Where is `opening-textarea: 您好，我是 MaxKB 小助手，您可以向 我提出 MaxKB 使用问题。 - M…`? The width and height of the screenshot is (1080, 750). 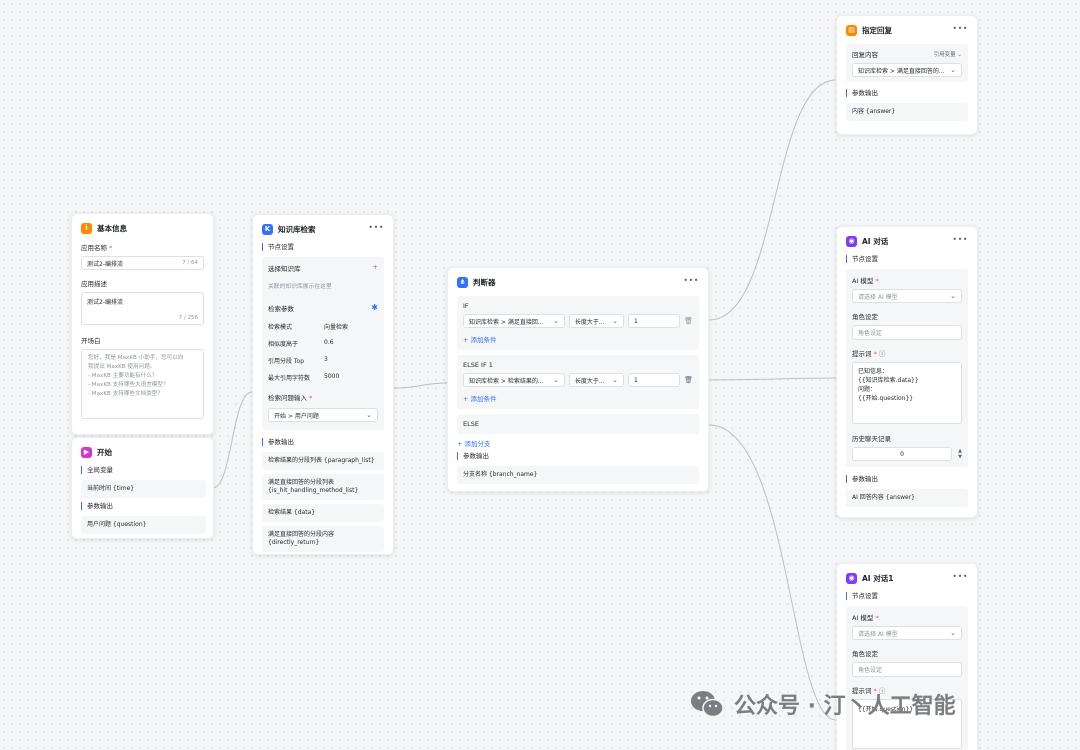
opening-textarea: 您好，我是 MaxKB 小助手，您可以向 我提出 MaxKB 使用问题。 - M… is located at coordinates (142, 384).